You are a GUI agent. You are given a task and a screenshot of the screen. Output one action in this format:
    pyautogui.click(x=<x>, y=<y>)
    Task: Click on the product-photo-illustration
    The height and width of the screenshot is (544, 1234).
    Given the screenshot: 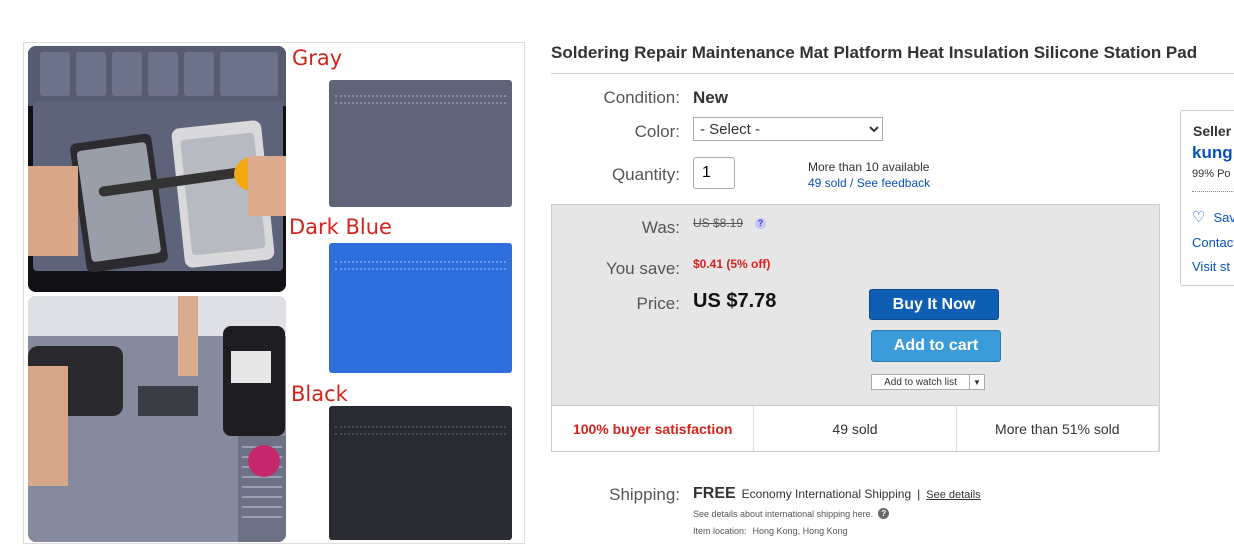 What is the action you would take?
    pyautogui.click(x=157, y=169)
    